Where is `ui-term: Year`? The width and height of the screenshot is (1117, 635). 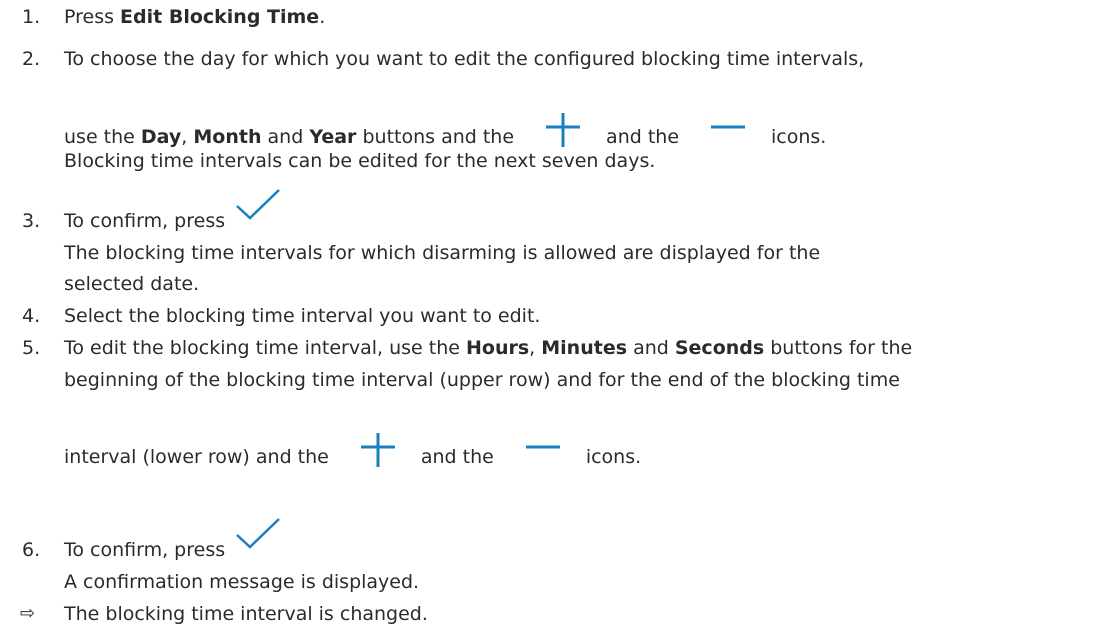 ui-term: Year is located at coordinates (333, 137).